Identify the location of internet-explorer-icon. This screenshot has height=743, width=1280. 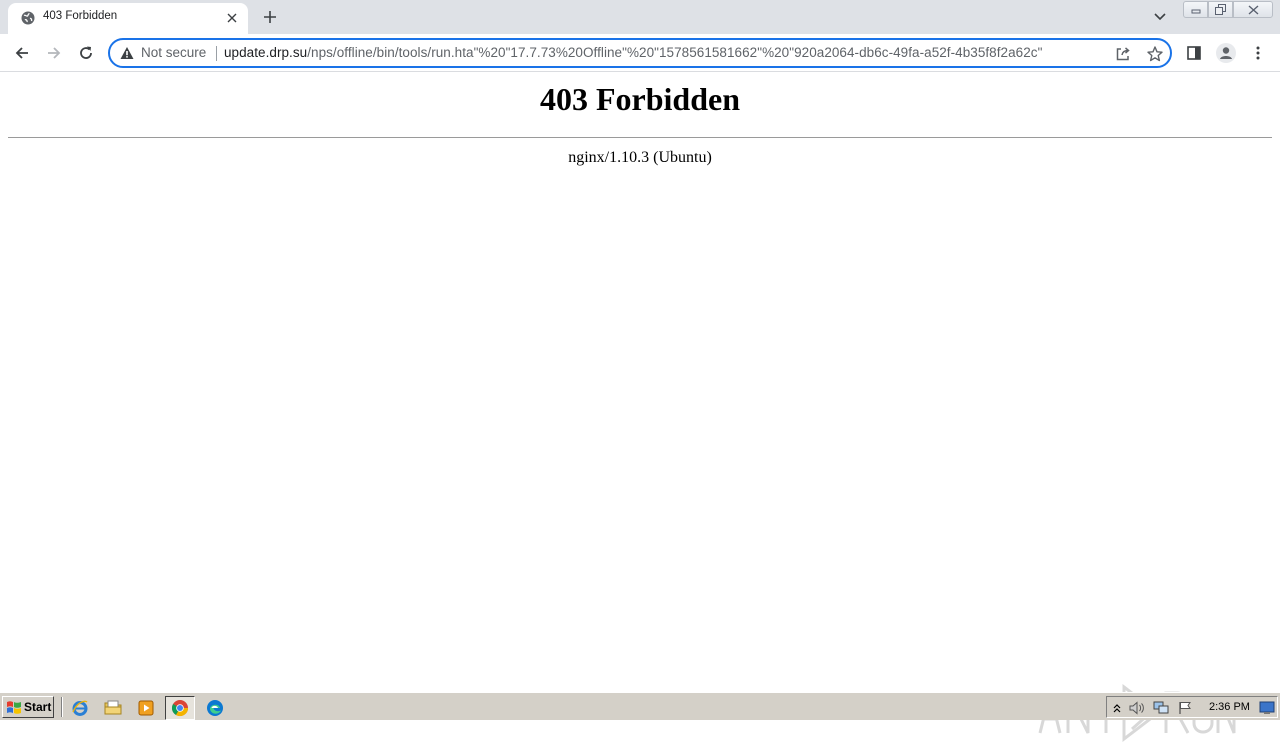
(80, 708).